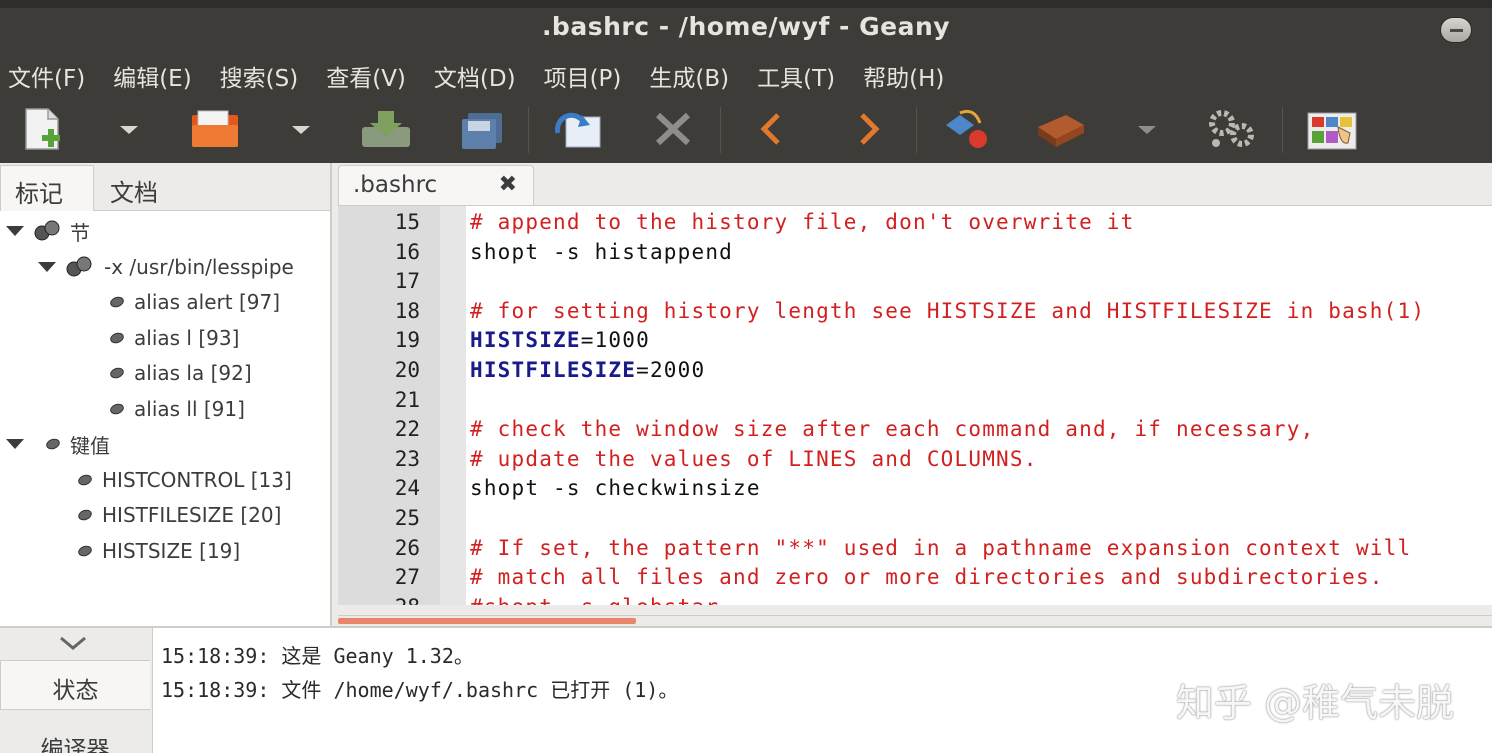 The width and height of the screenshot is (1492, 753). I want to click on tree-leaf: alias la [92], so click(180, 373).